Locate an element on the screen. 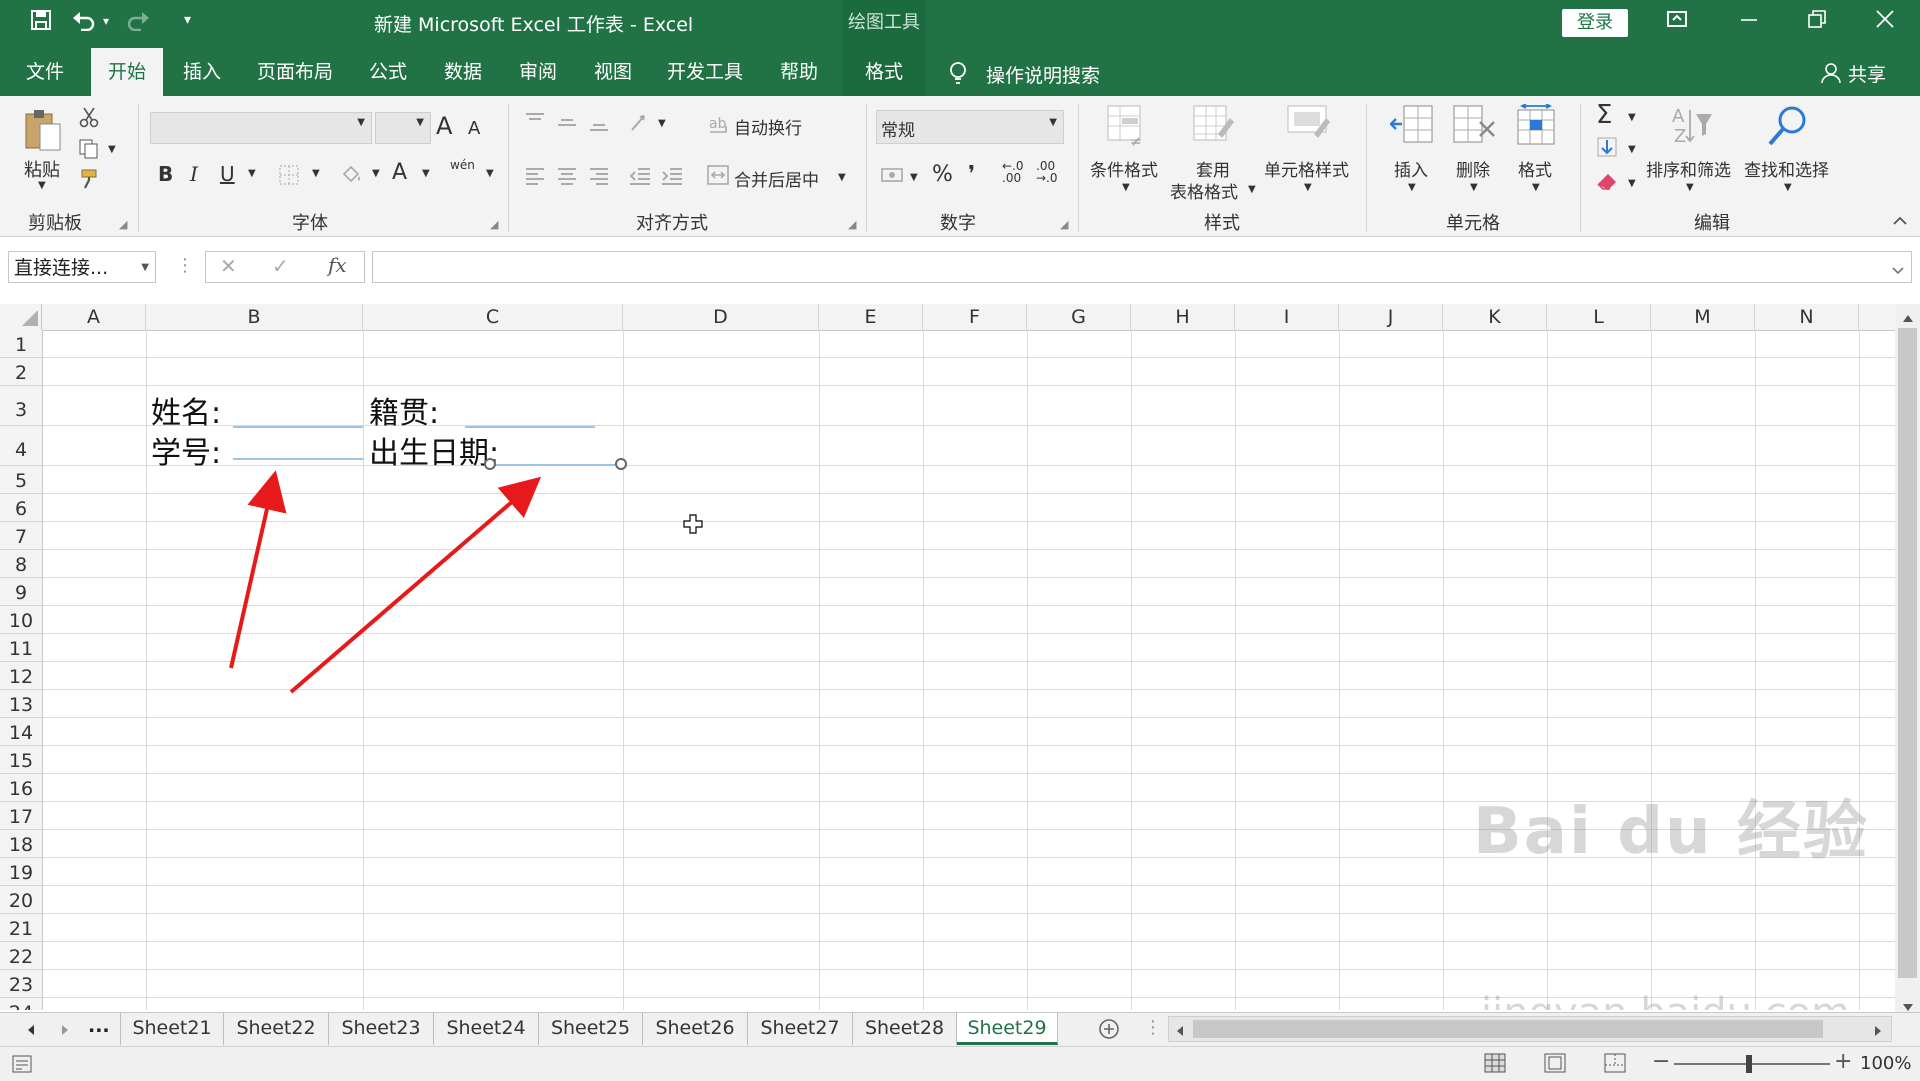 Image resolution: width=1920 pixels, height=1081 pixels. row-header: 18 is located at coordinates (21, 844).